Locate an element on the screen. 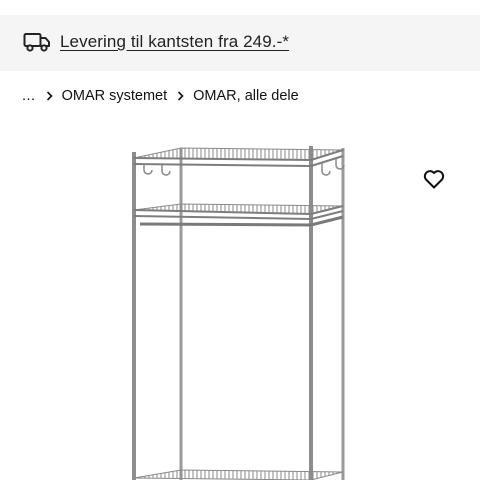  heart-outline-icon is located at coordinates (434, 181).